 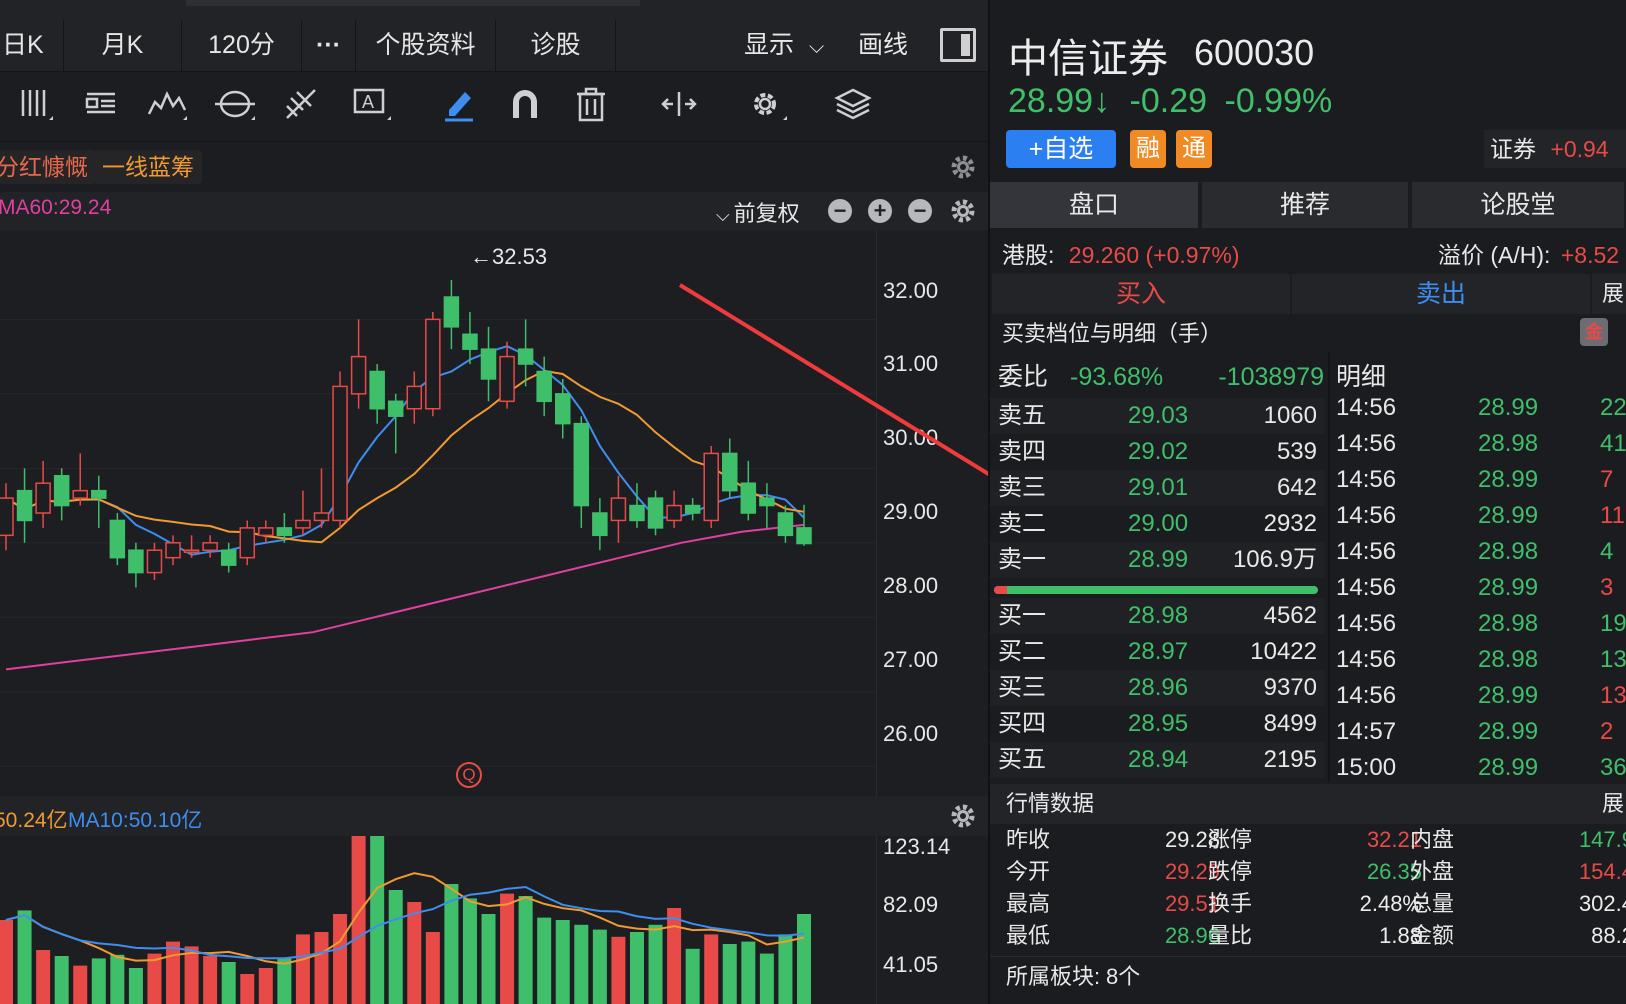 I want to click on tab-forum: 论股堂, so click(x=1519, y=205).